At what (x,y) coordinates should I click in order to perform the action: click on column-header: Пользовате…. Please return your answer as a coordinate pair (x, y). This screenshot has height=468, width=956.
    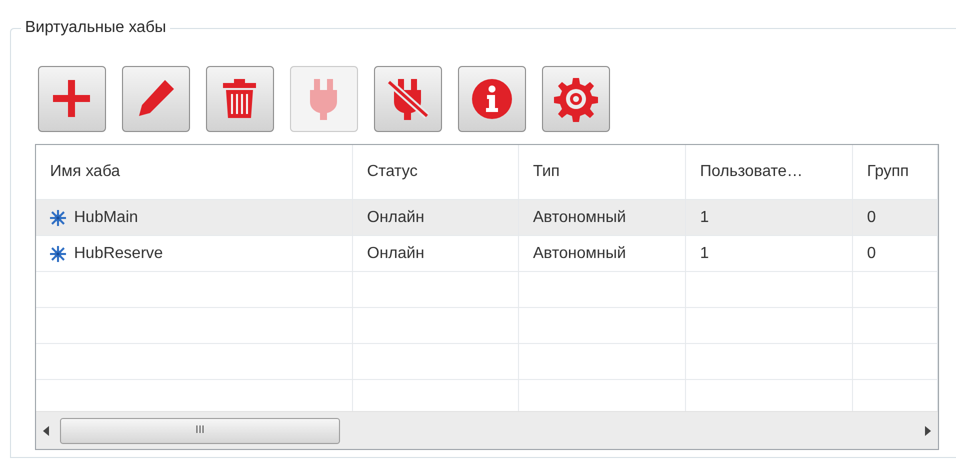
    Looking at the image, I should click on (769, 172).